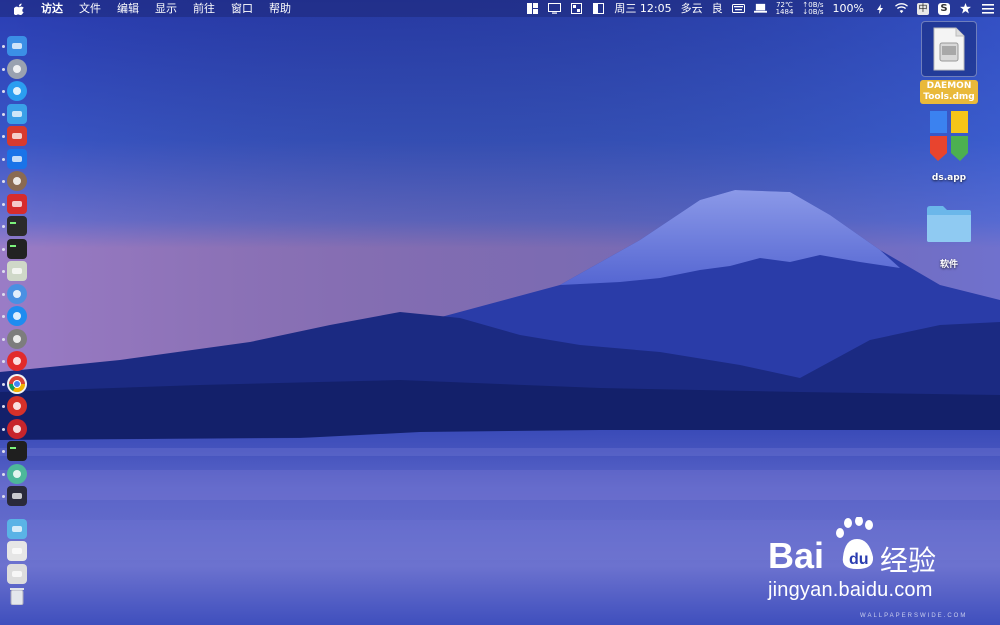 This screenshot has width=1000, height=625. I want to click on menu-file: 文件, so click(90, 8).